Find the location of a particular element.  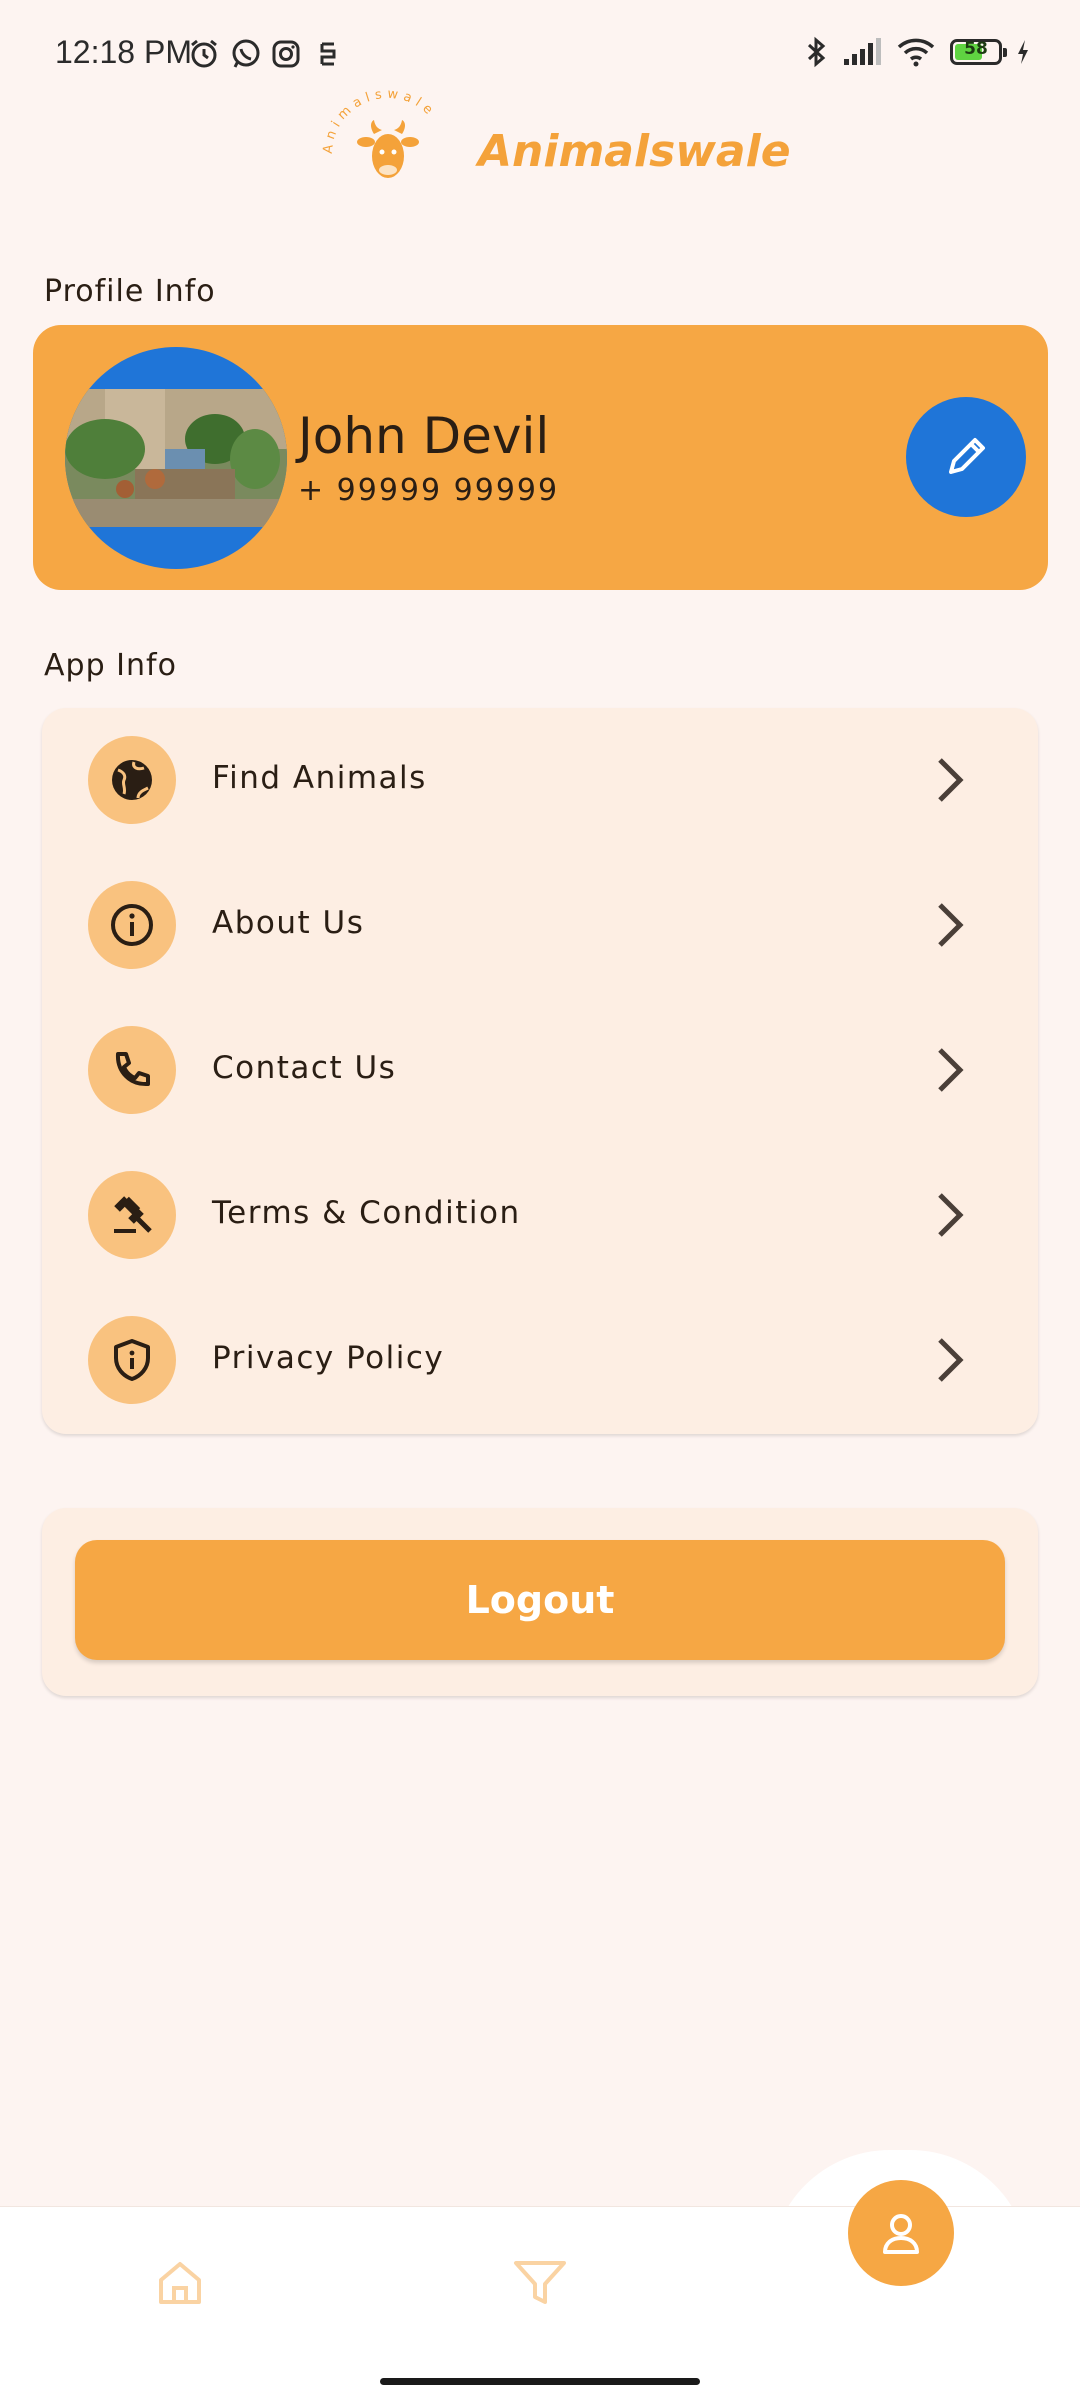

logout-card: Logout is located at coordinates (540, 1602).